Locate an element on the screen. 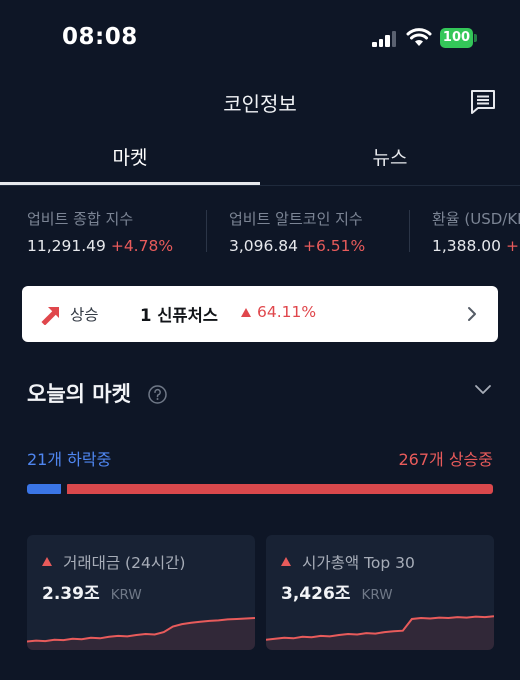 This screenshot has height=680, width=520. header: 코인정보 is located at coordinates (260, 103).